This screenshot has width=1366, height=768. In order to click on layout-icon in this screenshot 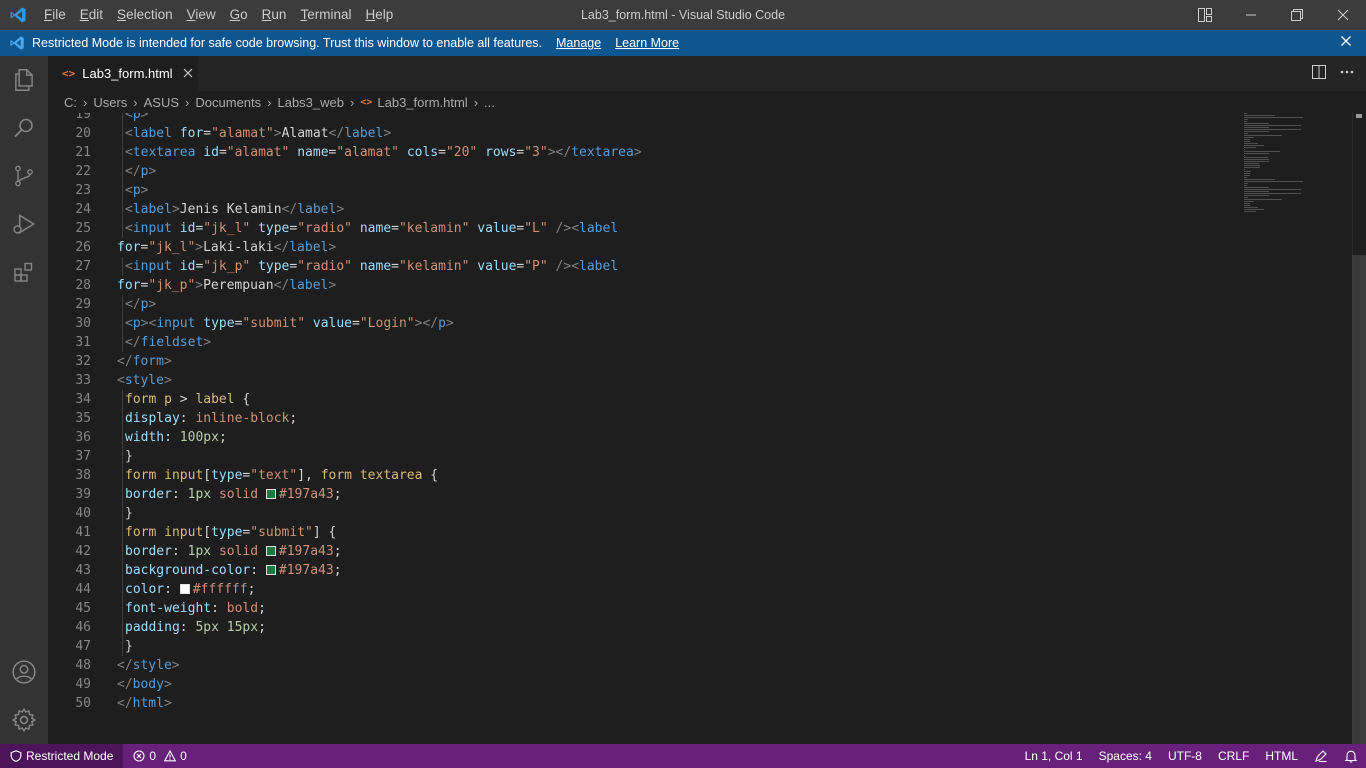, I will do `click(1205, 15)`.